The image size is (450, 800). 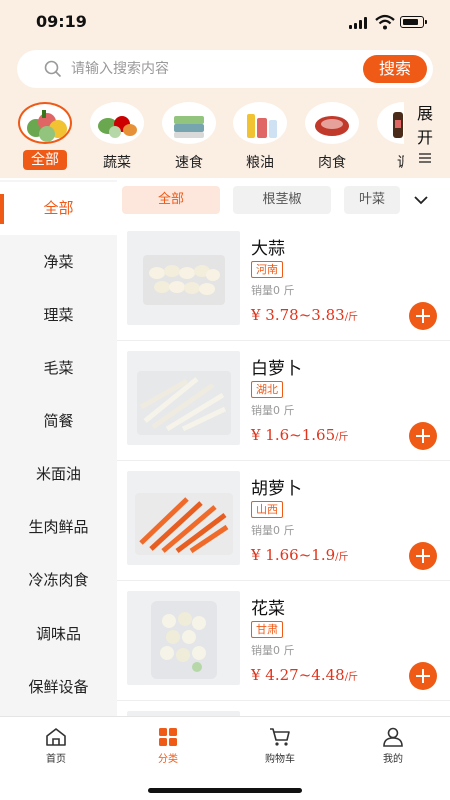 What do you see at coordinates (283, 641) in the screenshot?
I see `product-item: 花菜 甘肃 销量0 斤 ¥ 4.27~4.48/斤` at bounding box center [283, 641].